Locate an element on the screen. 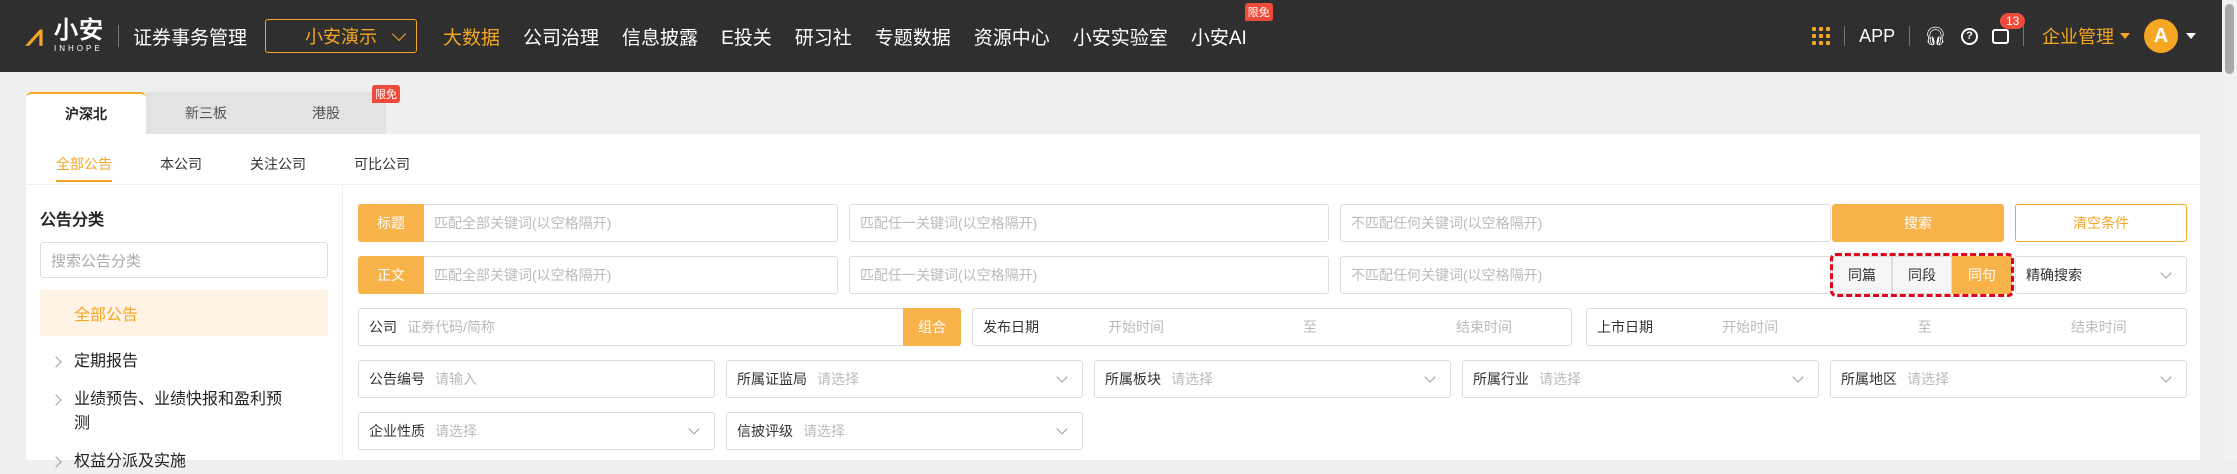  help-icon: ? is located at coordinates (1969, 36).